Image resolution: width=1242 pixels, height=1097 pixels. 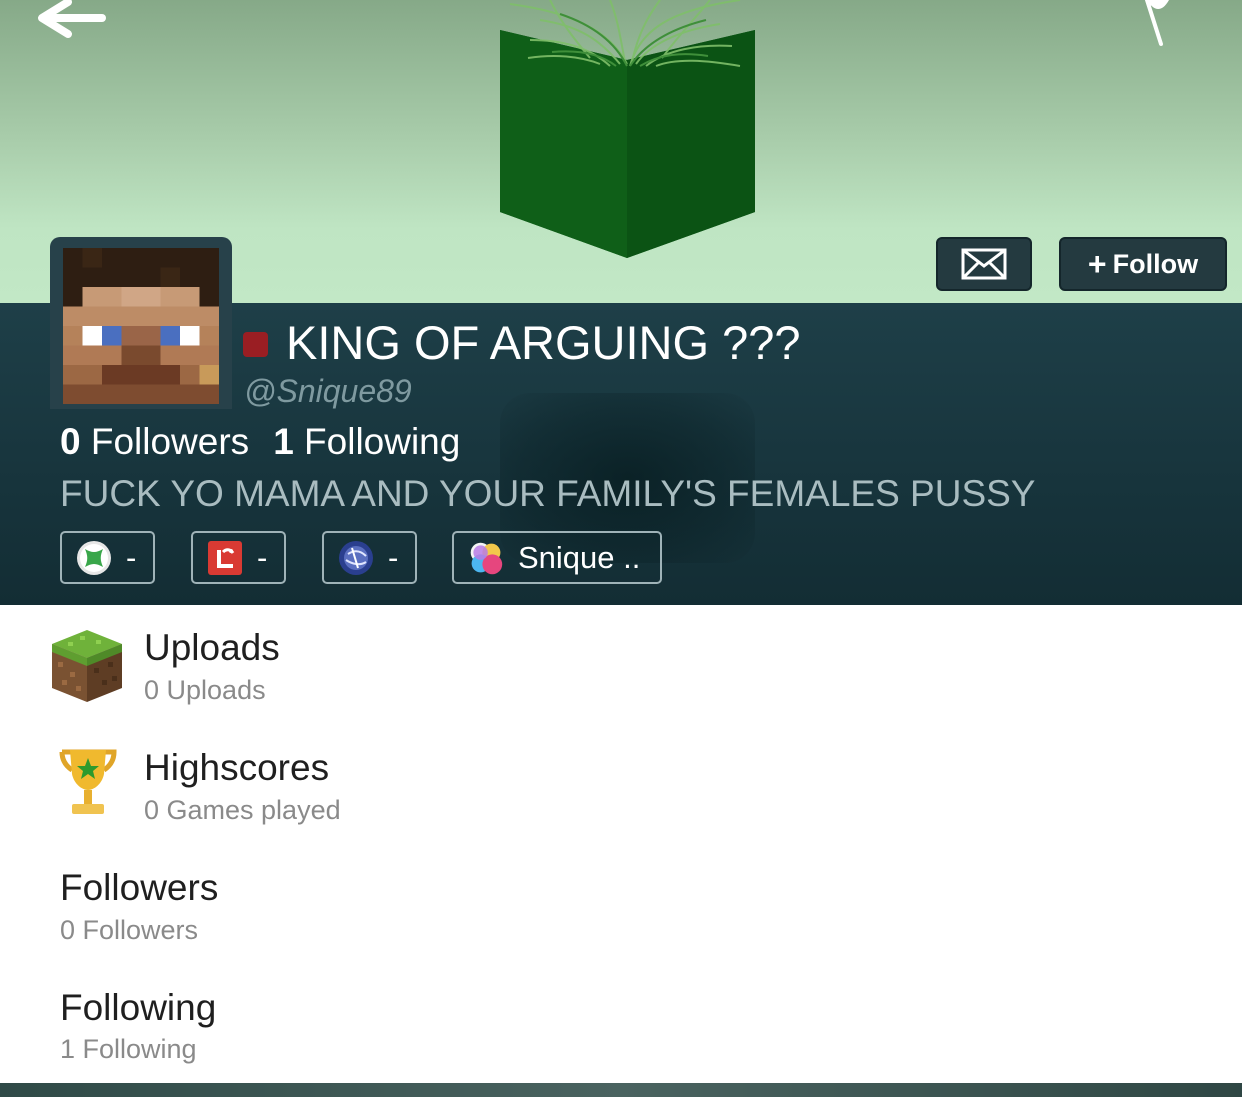 I want to click on red-app-account-chip: -, so click(x=238, y=557).